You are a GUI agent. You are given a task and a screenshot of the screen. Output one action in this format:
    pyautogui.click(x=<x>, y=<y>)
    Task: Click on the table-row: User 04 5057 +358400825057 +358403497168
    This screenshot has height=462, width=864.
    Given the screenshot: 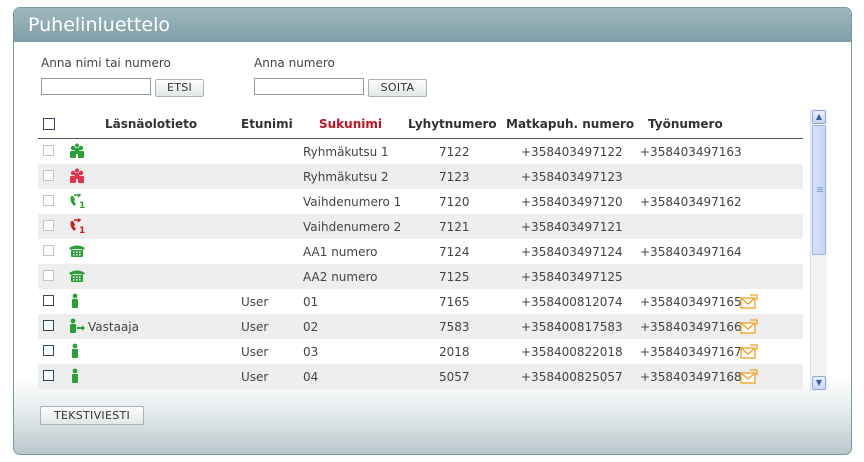 What is the action you would take?
    pyautogui.click(x=420, y=376)
    